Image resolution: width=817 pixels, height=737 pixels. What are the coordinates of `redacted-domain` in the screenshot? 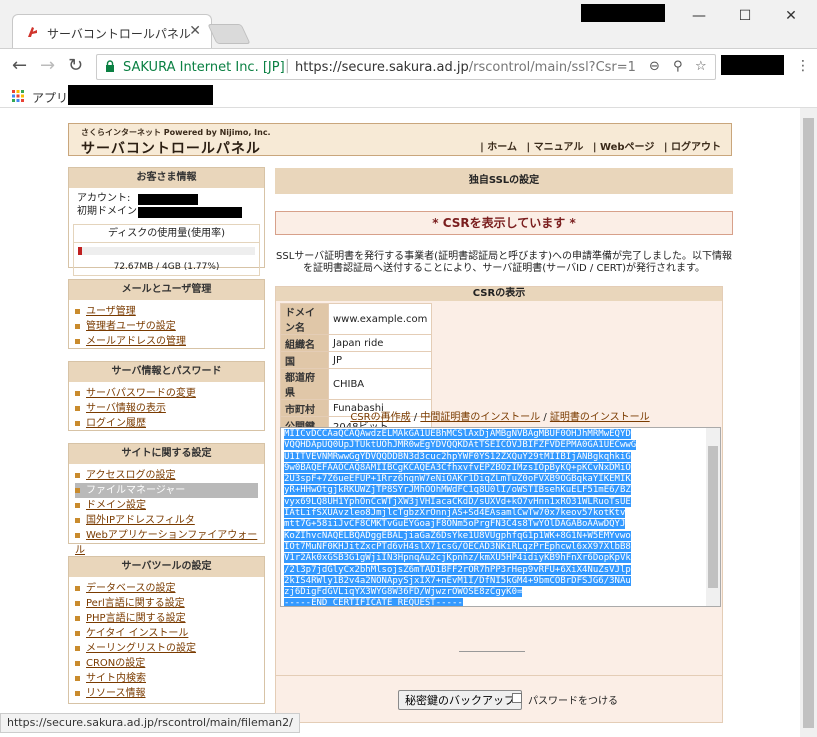 It's located at (190, 212).